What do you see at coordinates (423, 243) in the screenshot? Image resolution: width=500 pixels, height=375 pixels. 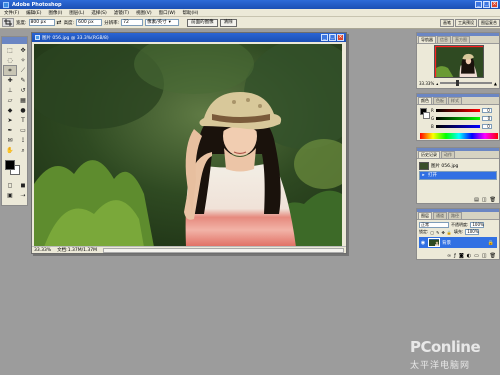 I see `visibility-eye-icon: ◉` at bounding box center [423, 243].